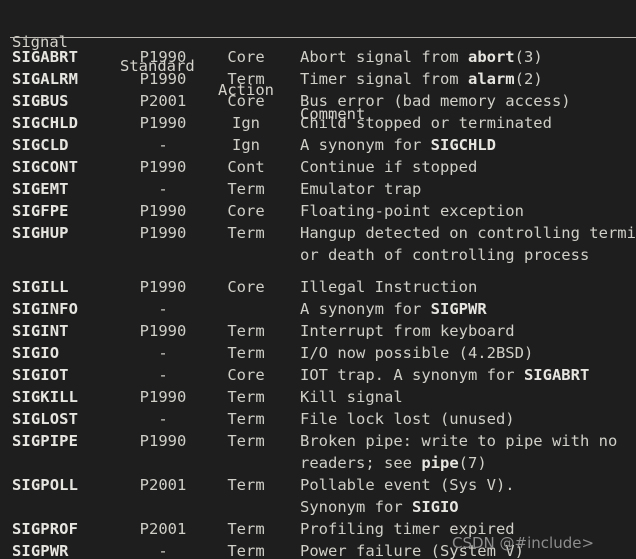 This screenshot has width=636, height=559. What do you see at coordinates (445, 255) in the screenshot?
I see `comment-text: or death of controlling process` at bounding box center [445, 255].